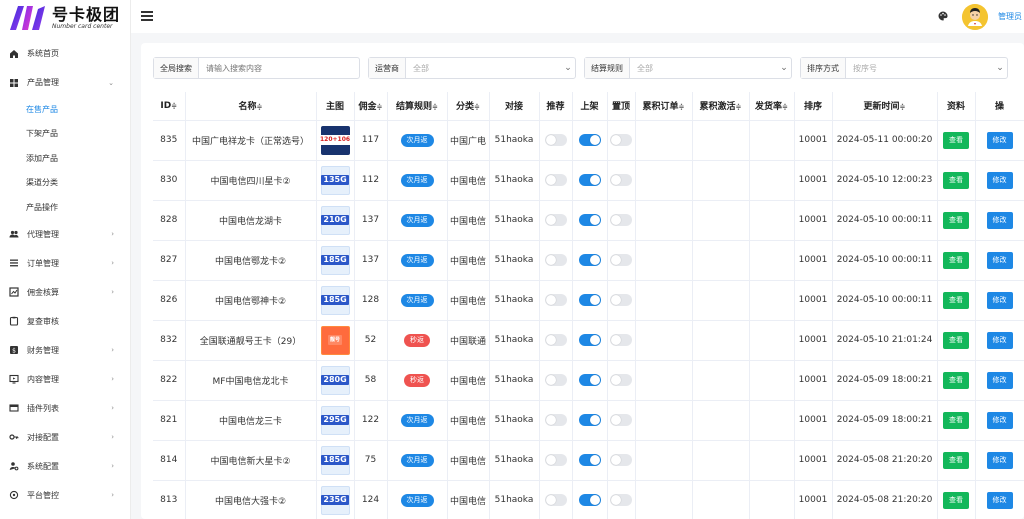  What do you see at coordinates (335, 180) in the screenshot?
I see `product-thumbnail: 135G` at bounding box center [335, 180].